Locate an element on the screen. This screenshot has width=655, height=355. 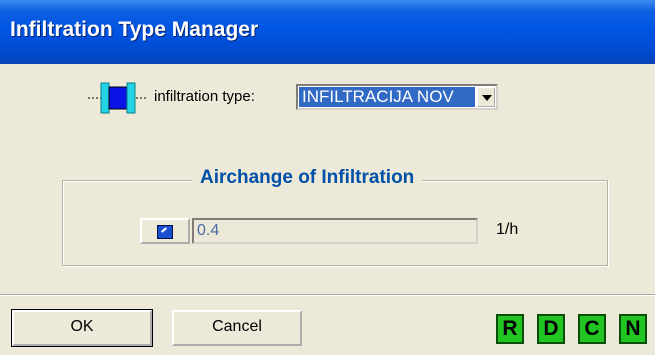
cancel-button: Cancel is located at coordinates (237, 328).